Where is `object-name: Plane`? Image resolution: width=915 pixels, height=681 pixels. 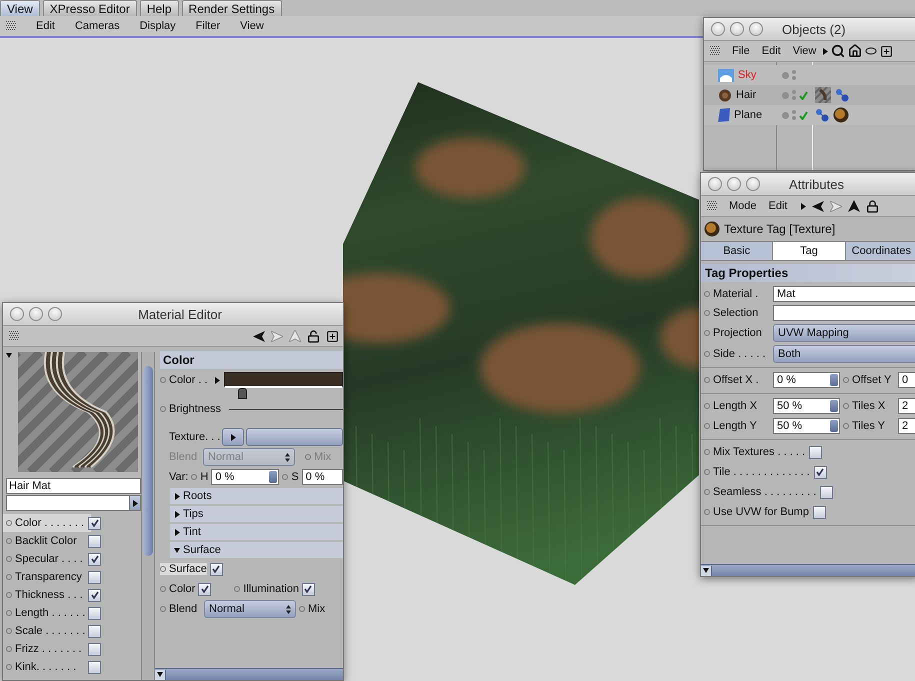 object-name: Plane is located at coordinates (748, 115).